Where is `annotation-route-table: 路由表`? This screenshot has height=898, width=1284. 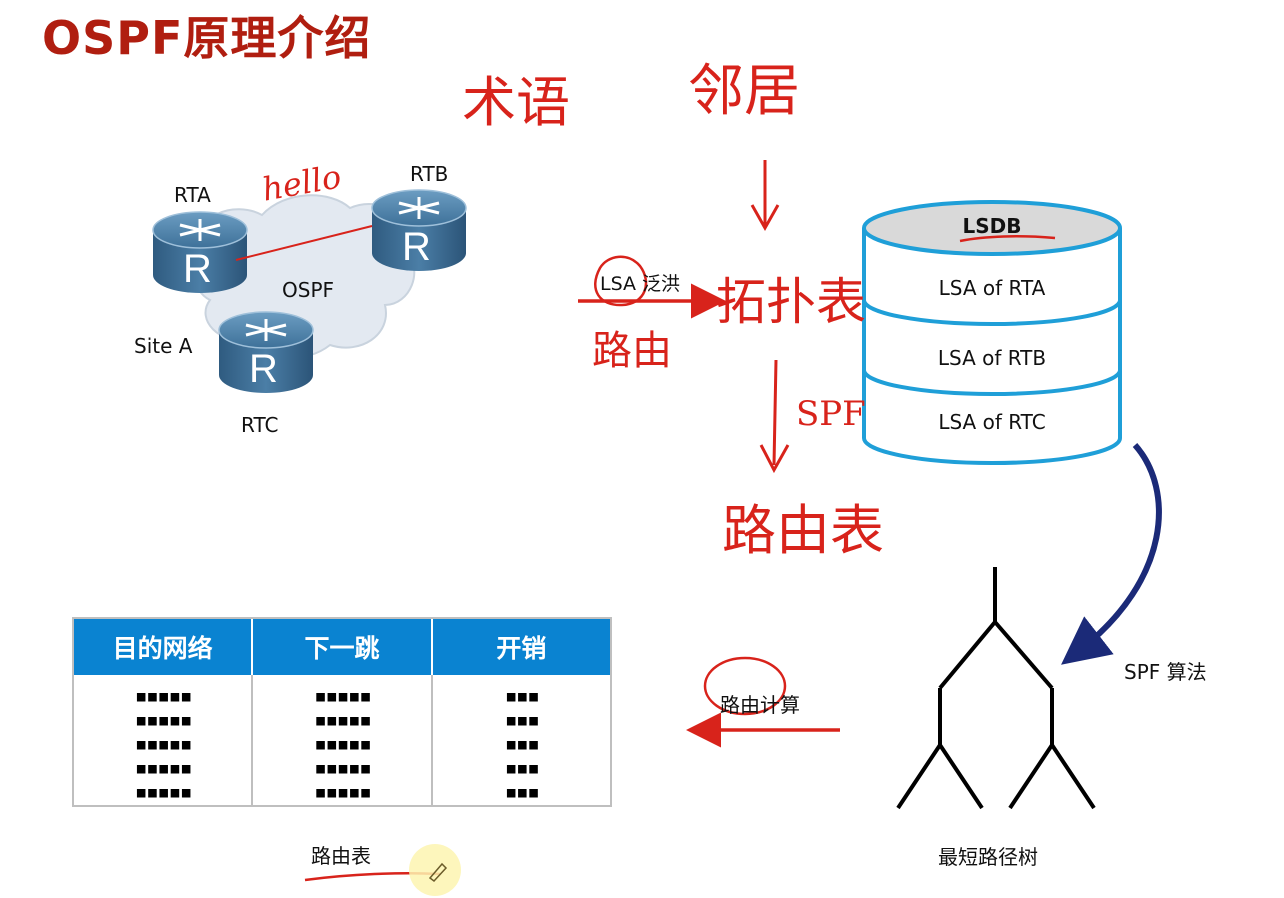 annotation-route-table: 路由表 is located at coordinates (803, 530).